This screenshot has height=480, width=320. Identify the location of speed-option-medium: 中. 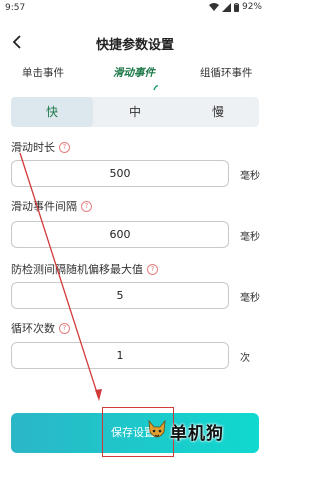
(135, 112).